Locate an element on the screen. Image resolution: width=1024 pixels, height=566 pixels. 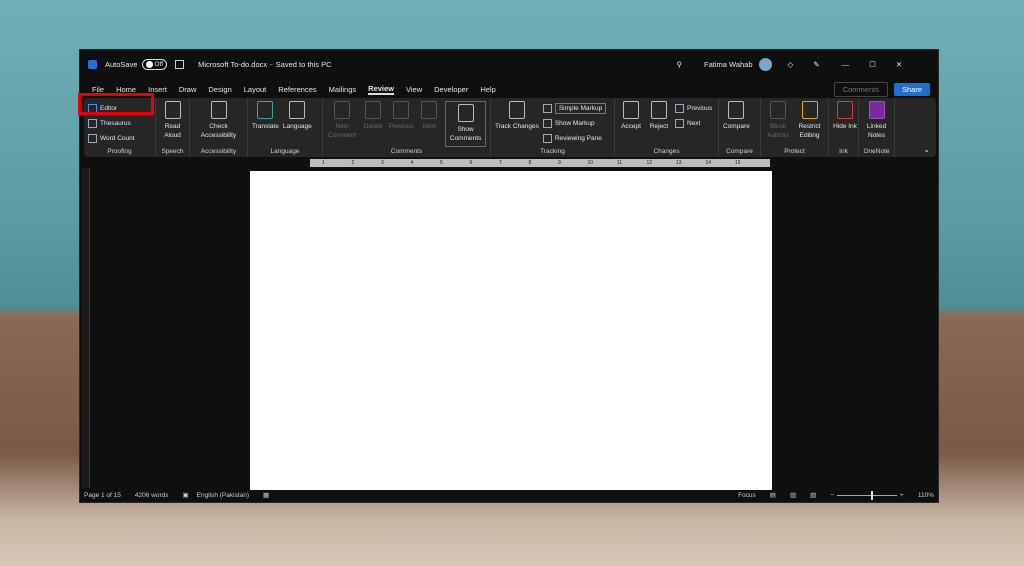
reject-button: Reject is located at coordinates (659, 124).